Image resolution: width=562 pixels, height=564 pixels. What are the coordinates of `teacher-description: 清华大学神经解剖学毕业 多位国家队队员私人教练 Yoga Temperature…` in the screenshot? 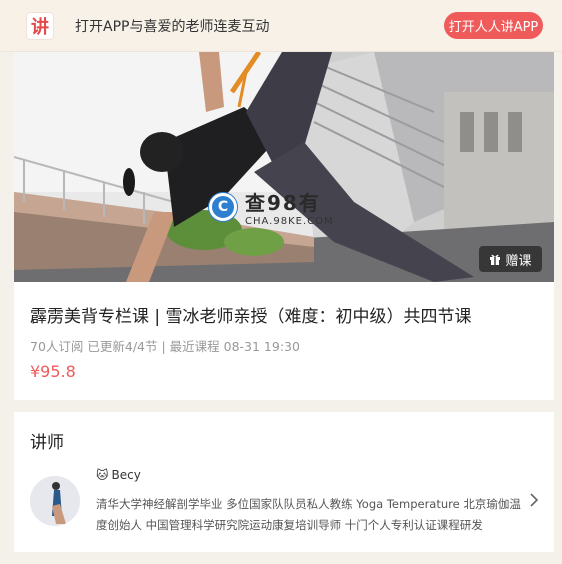 It's located at (308, 514).